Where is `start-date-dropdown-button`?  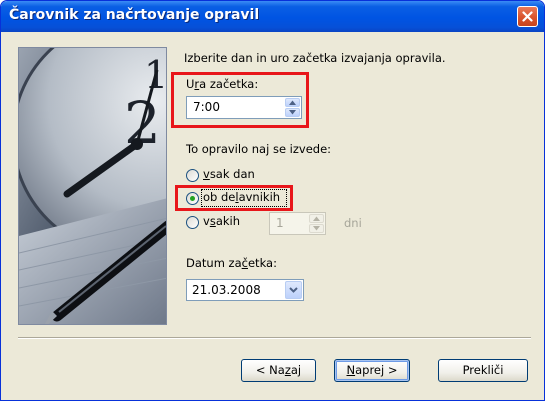 start-date-dropdown-button is located at coordinates (293, 290).